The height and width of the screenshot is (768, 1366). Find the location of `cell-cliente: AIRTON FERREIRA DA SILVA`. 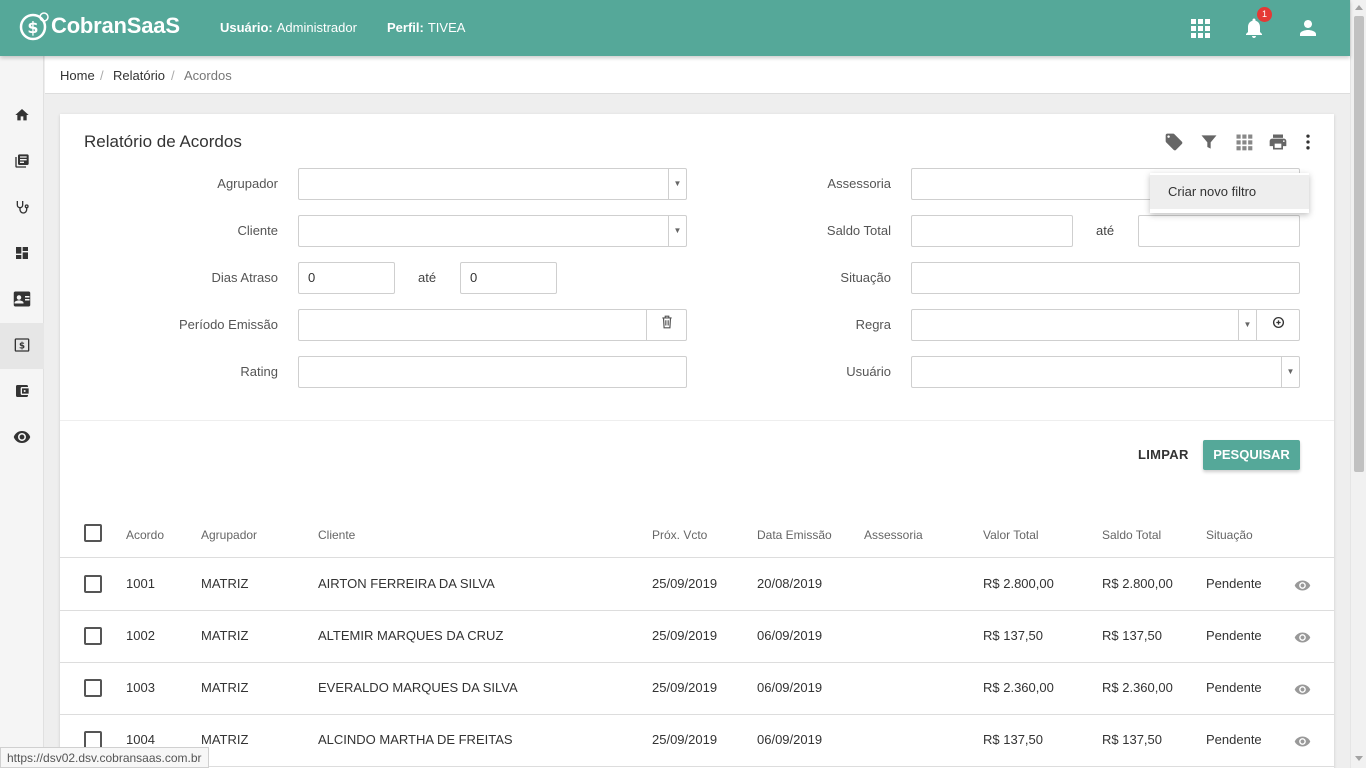

cell-cliente: AIRTON FERREIRA DA SILVA is located at coordinates (406, 583).